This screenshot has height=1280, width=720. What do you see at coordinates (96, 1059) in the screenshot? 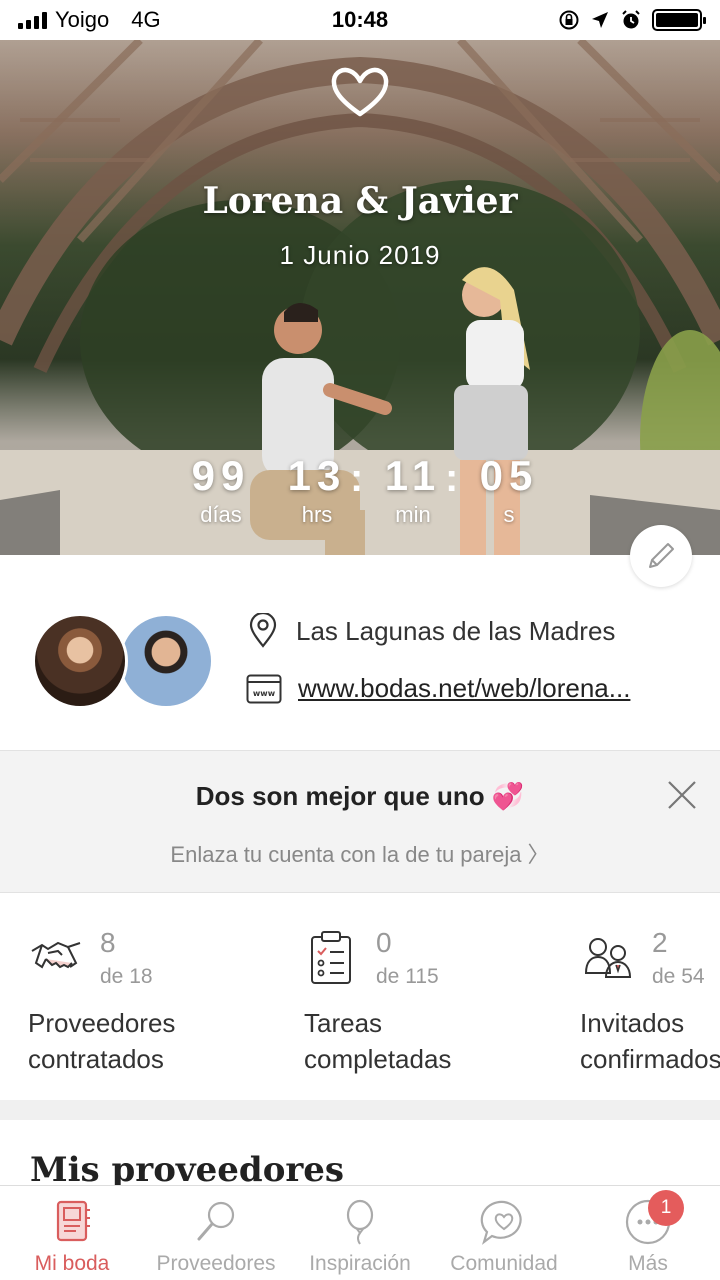
I see `stat-label-line: contratados` at bounding box center [96, 1059].